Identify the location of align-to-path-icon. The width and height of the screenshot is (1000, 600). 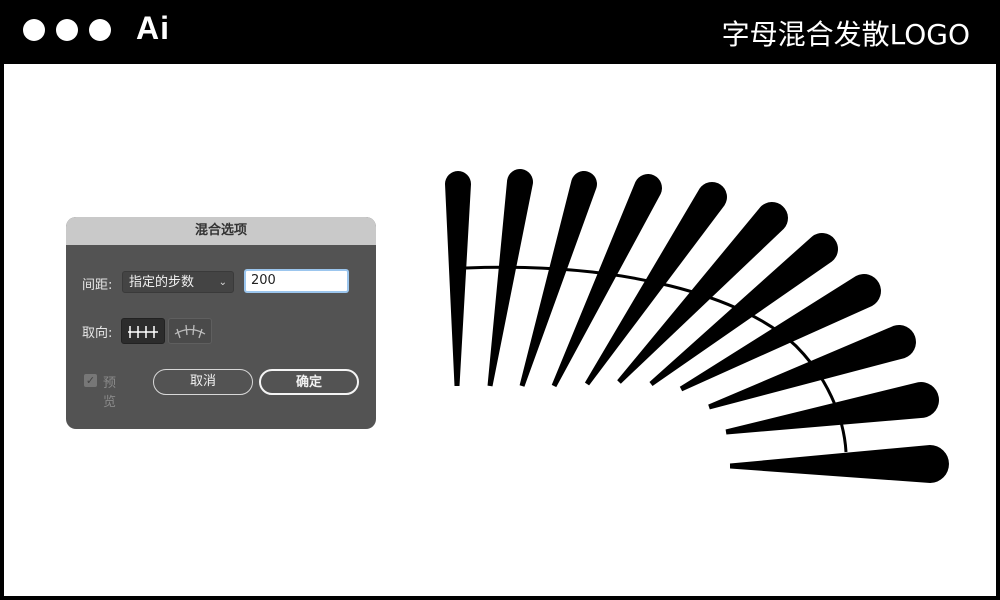
(190, 331).